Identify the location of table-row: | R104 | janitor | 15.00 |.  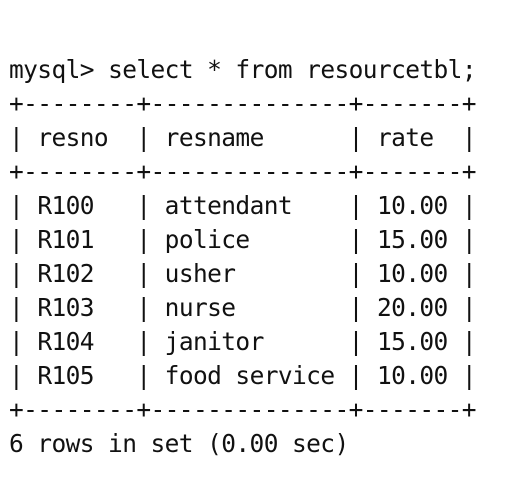
(243, 341).